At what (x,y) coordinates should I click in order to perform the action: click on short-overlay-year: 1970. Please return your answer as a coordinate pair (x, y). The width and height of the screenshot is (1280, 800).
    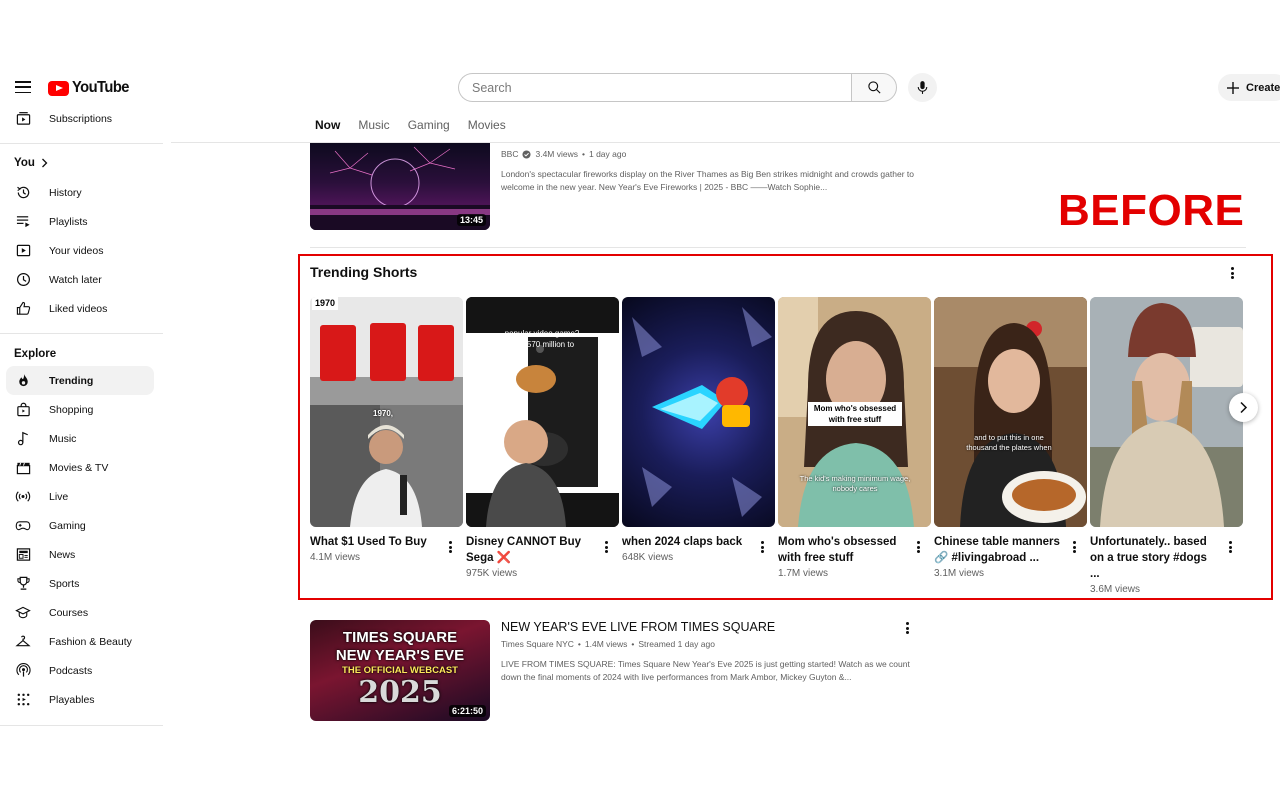
    Looking at the image, I should click on (325, 303).